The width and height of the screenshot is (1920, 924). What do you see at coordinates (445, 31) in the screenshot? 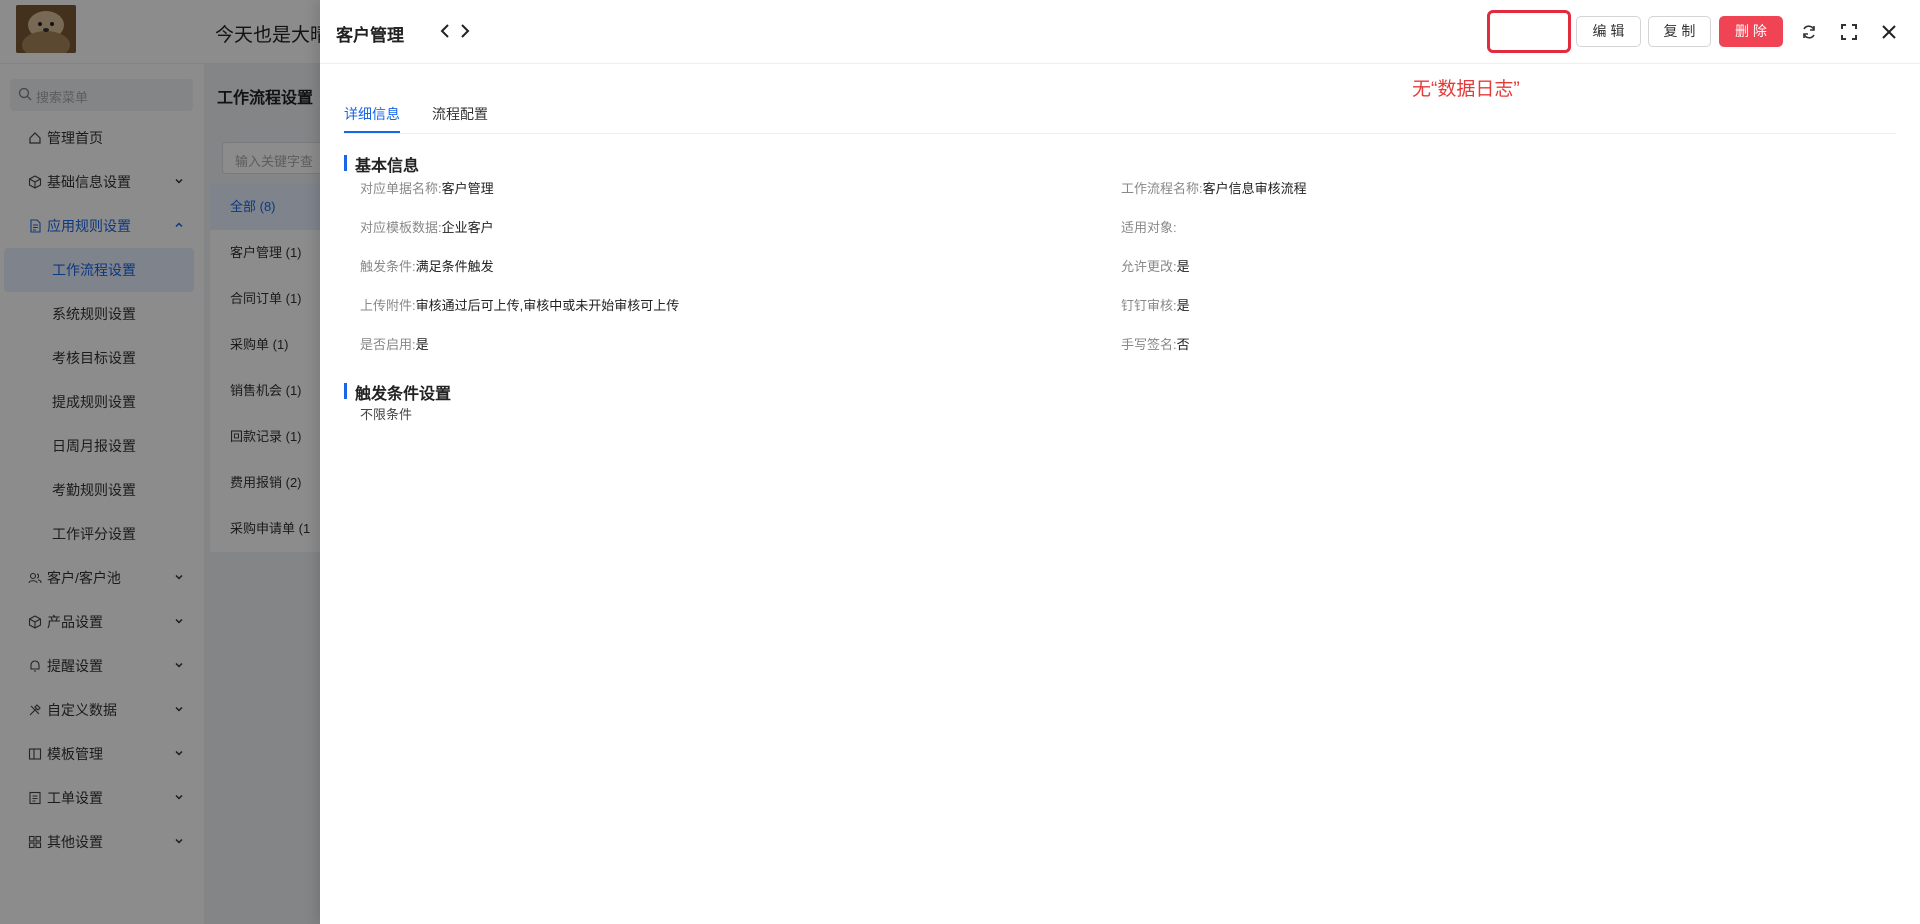
I see `prev-record-icon` at bounding box center [445, 31].